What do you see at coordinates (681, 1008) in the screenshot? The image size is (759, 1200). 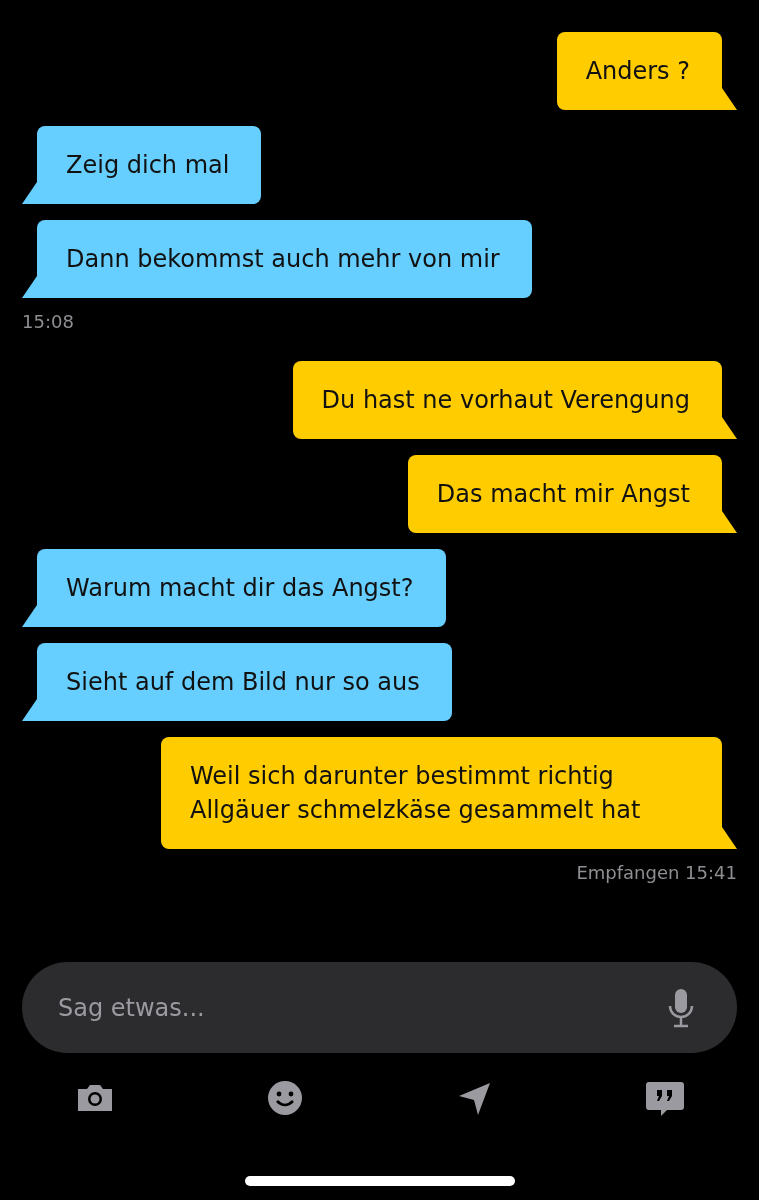 I see `microphone-icon` at bounding box center [681, 1008].